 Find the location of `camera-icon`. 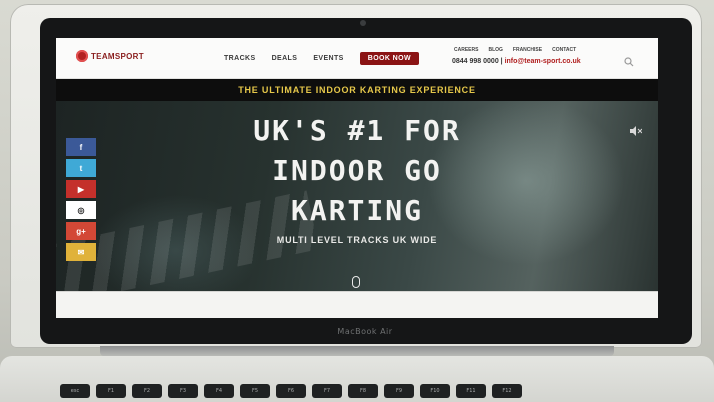

camera-icon is located at coordinates (363, 23).